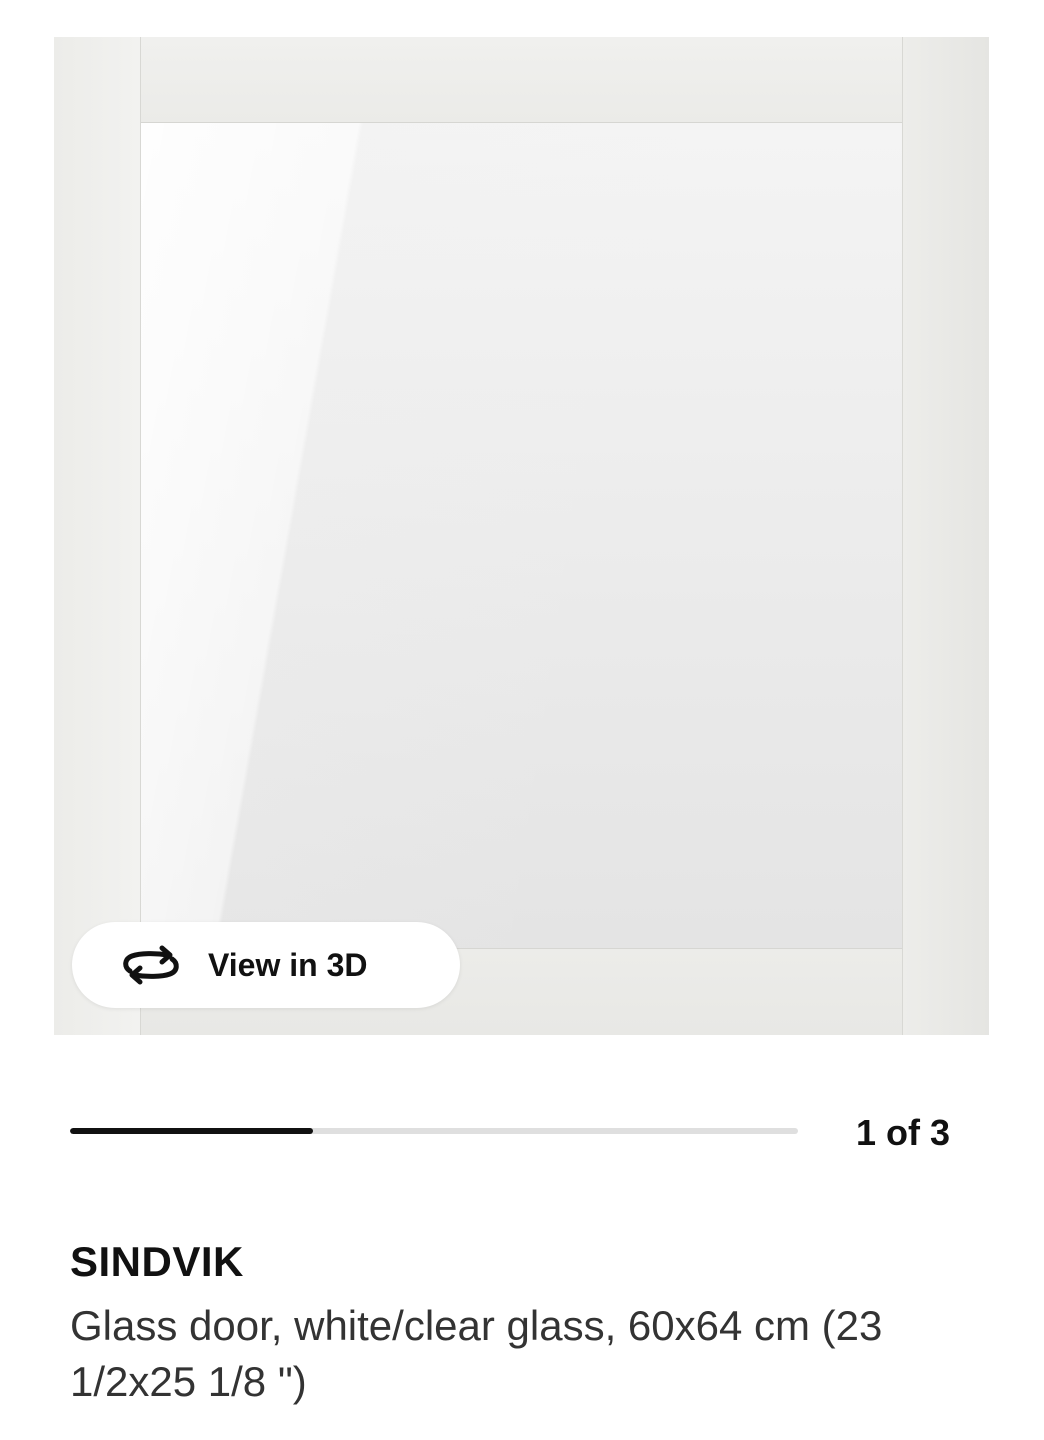 This screenshot has width=1044, height=1440. Describe the element at coordinates (157, 1261) in the screenshot. I see `product-name: SINDVIK` at that location.